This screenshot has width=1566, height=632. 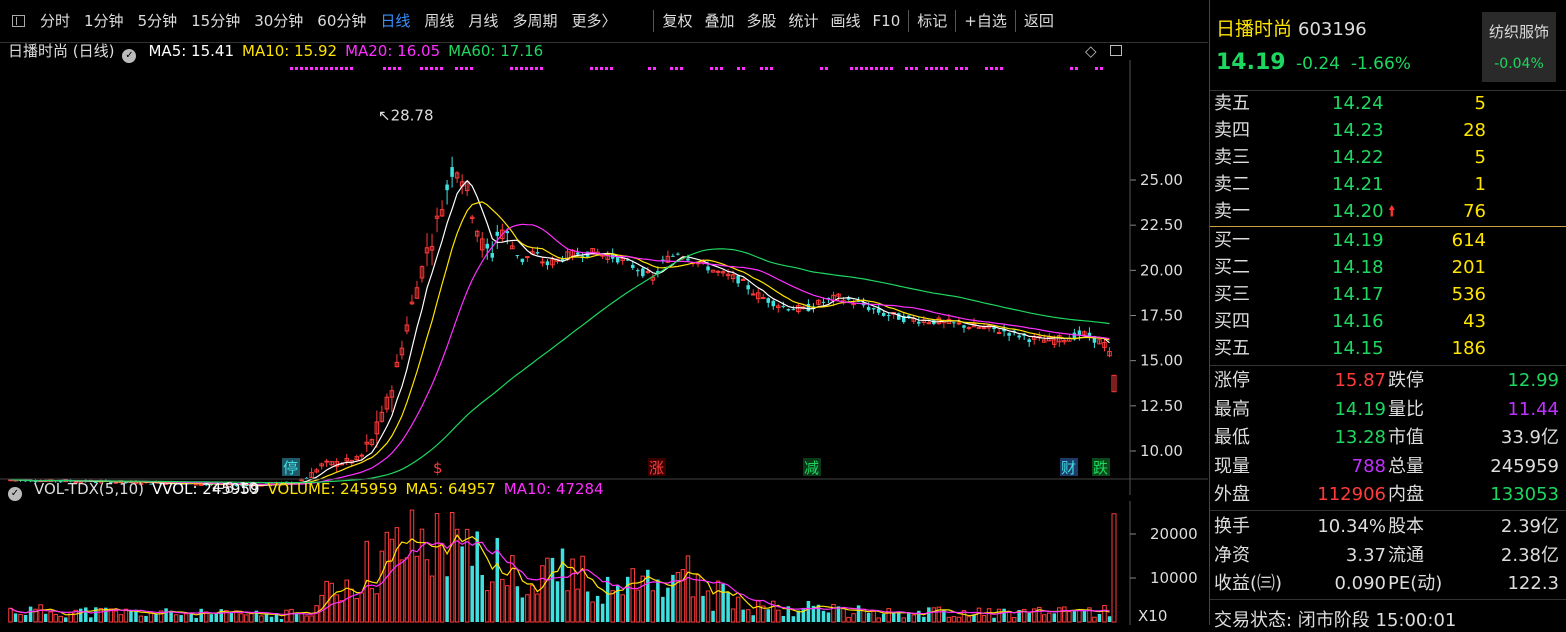 What do you see at coordinates (215, 21) in the screenshot?
I see `toolbar-item-3: 15分钟` at bounding box center [215, 21].